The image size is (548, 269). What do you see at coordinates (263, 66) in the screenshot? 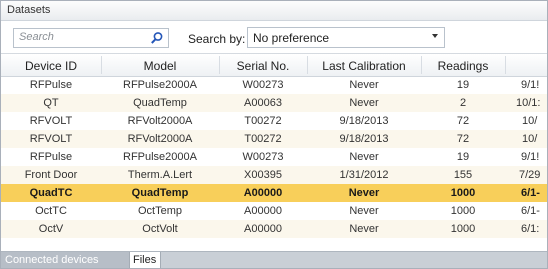
I see `column-header-serial: Serial No.` at bounding box center [263, 66].